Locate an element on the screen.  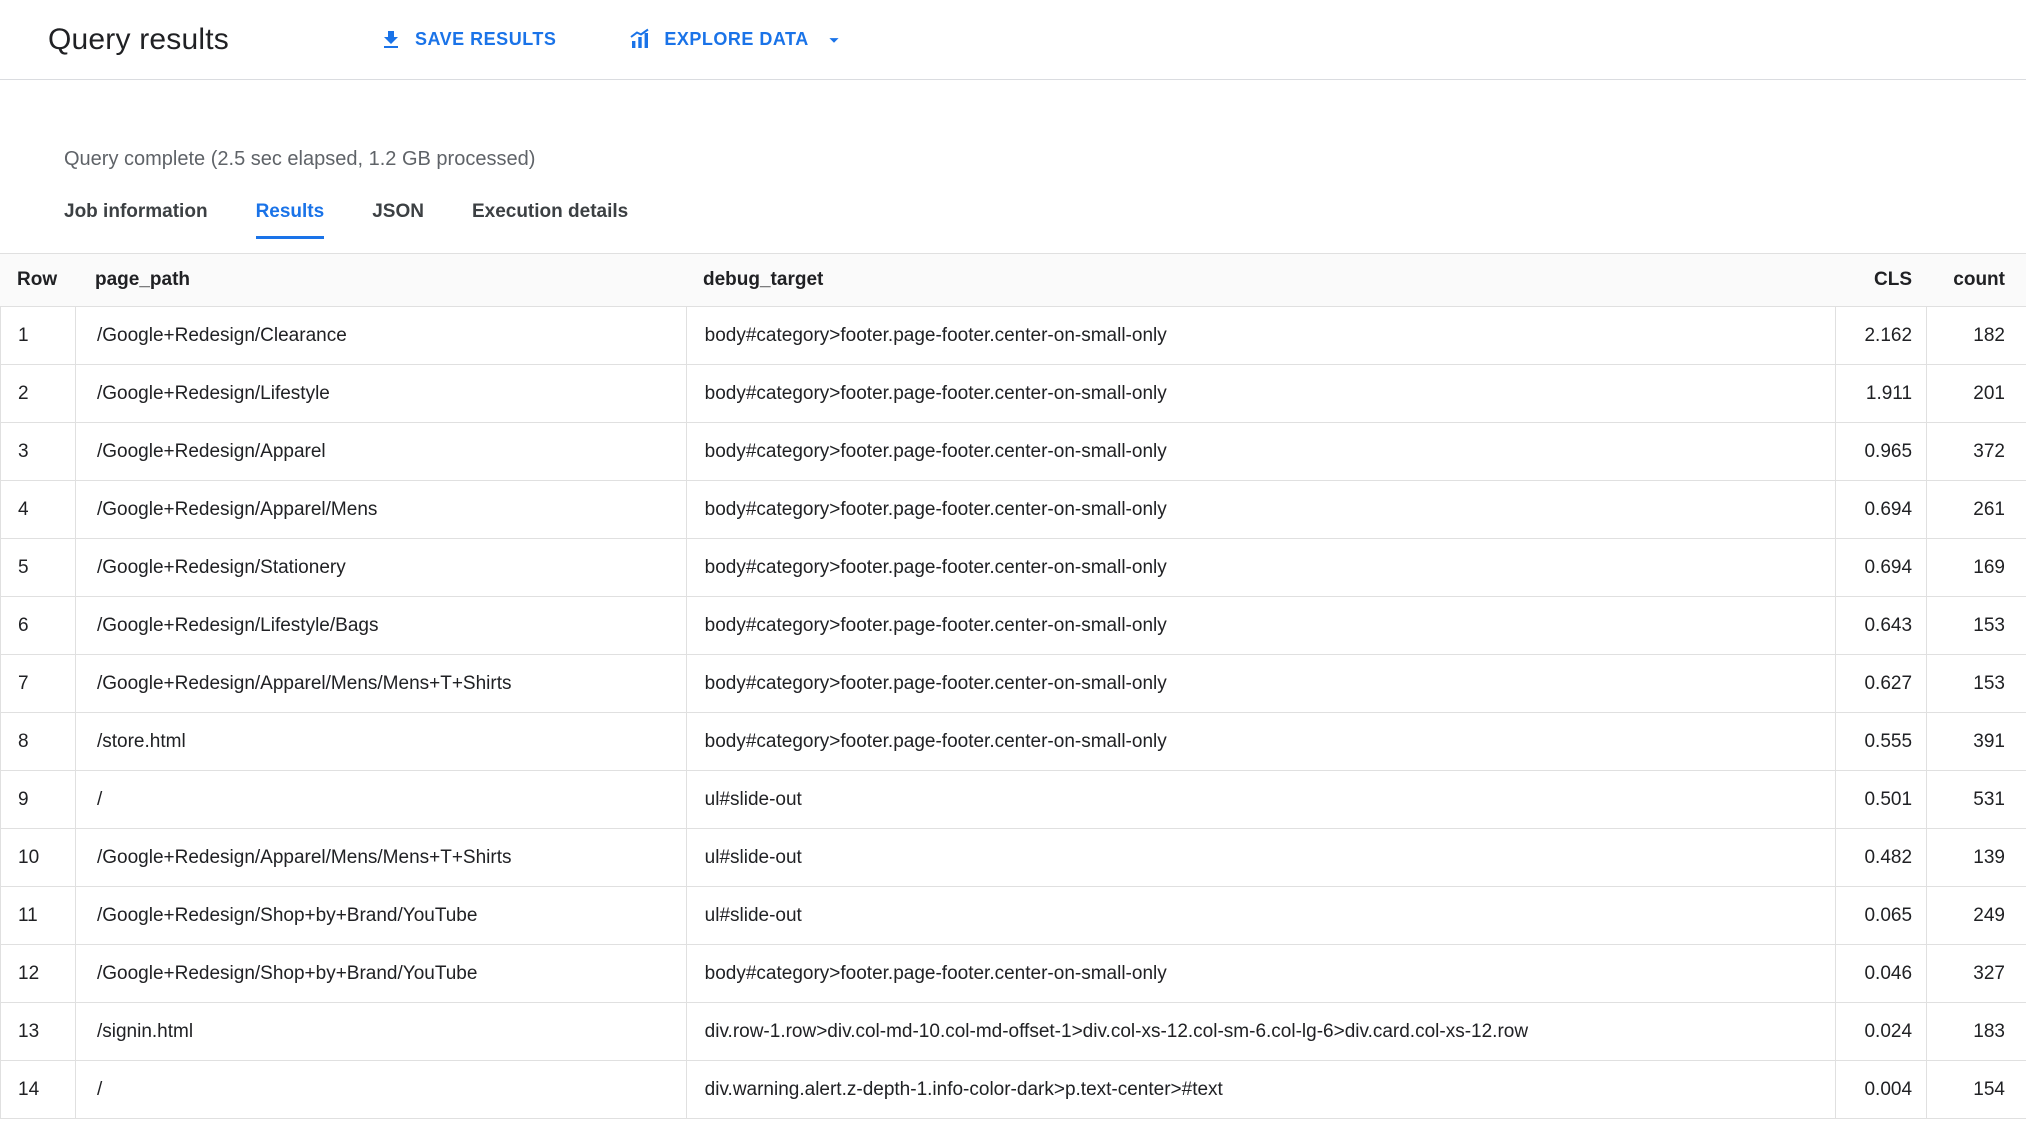
explore-data-label: EXPLORE DATA is located at coordinates (736, 39).